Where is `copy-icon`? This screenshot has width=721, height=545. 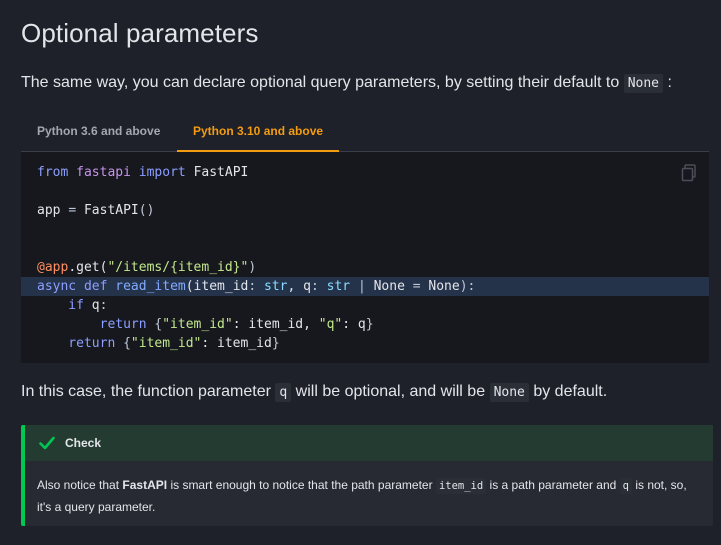 copy-icon is located at coordinates (689, 173).